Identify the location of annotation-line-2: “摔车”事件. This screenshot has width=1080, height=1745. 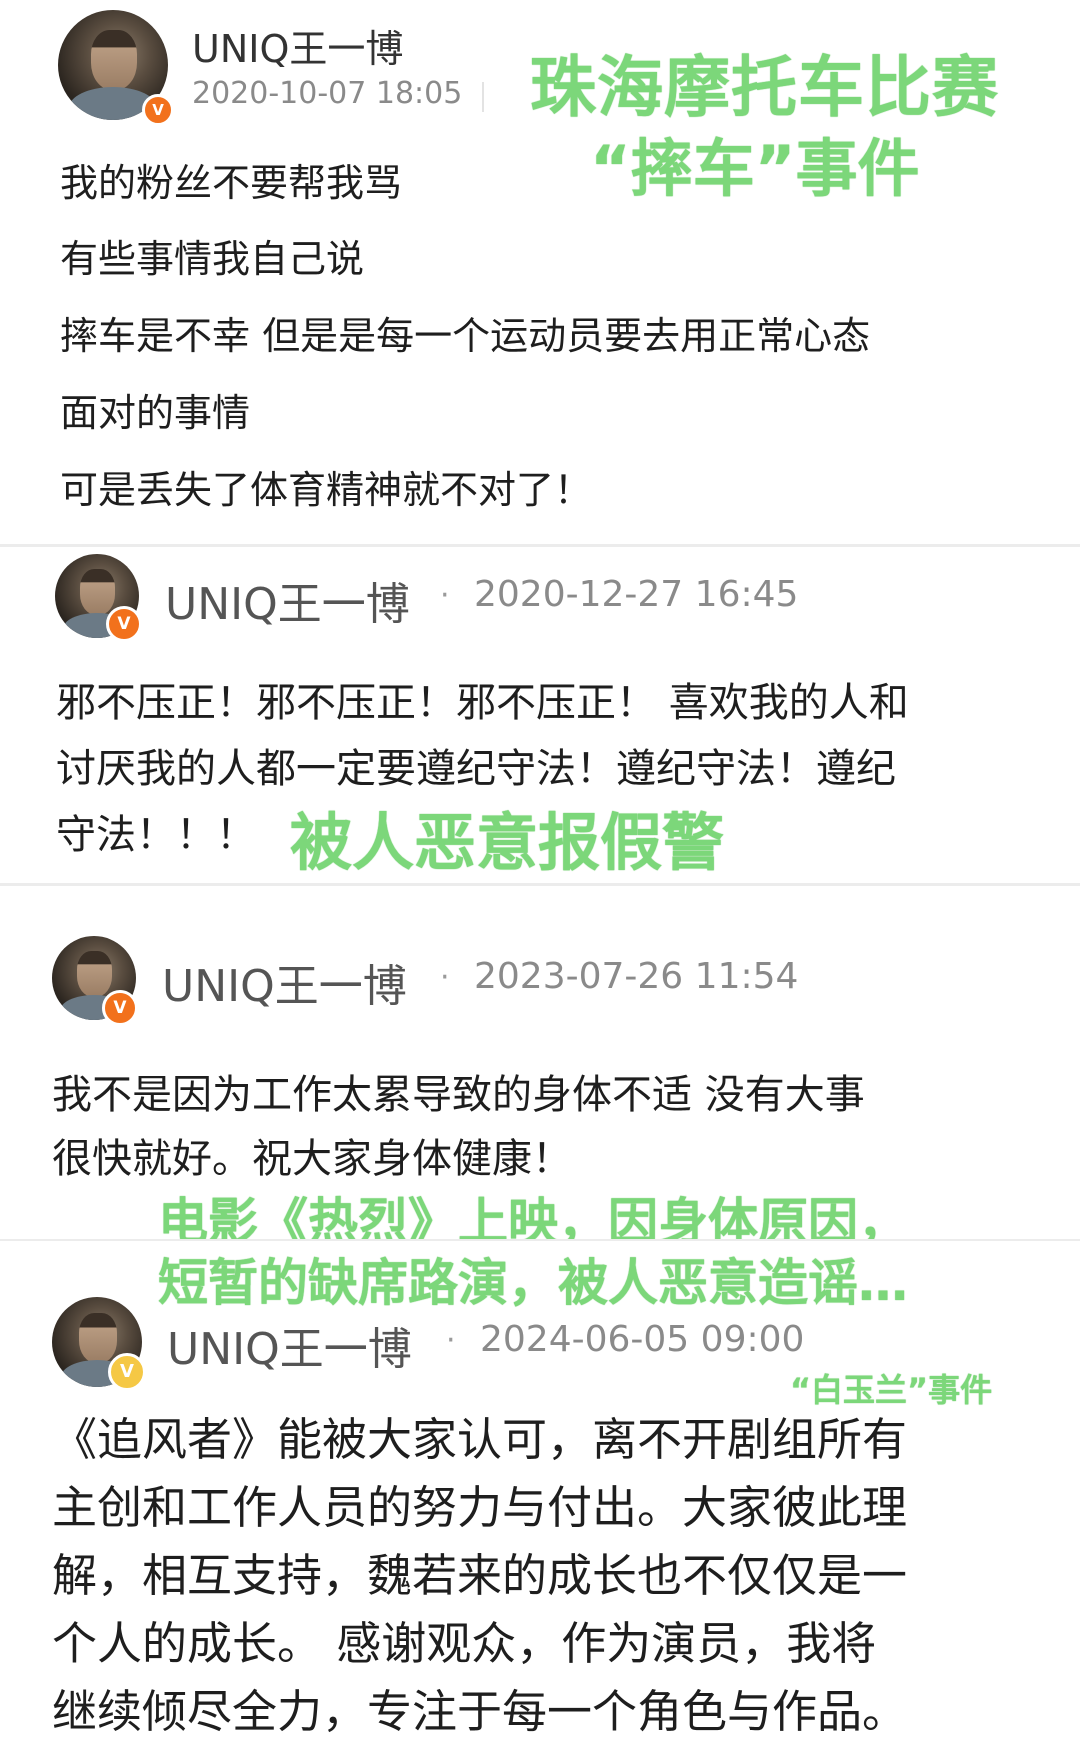
(755, 168).